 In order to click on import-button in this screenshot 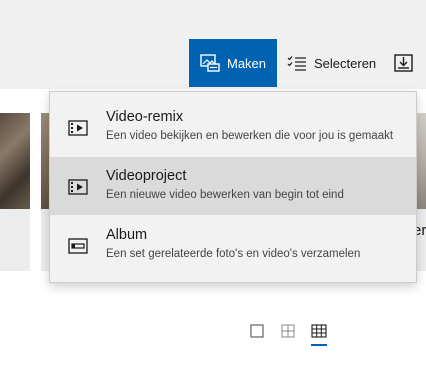, I will do `click(410, 63)`.